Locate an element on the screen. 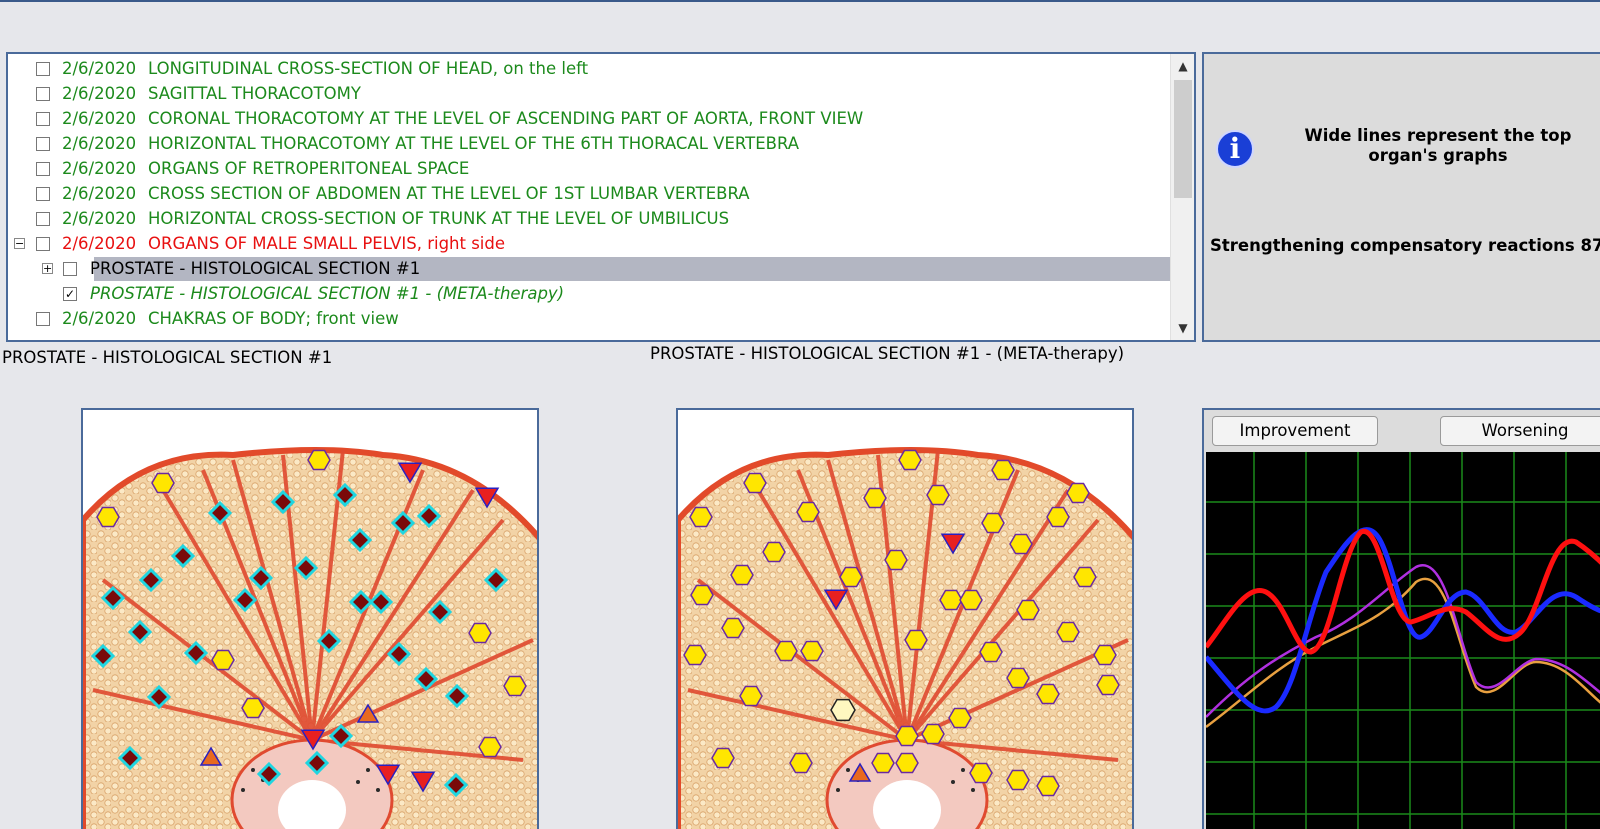  row-label: ORGANS OF MALE SMALL PELVIS, right side is located at coordinates (327, 243).